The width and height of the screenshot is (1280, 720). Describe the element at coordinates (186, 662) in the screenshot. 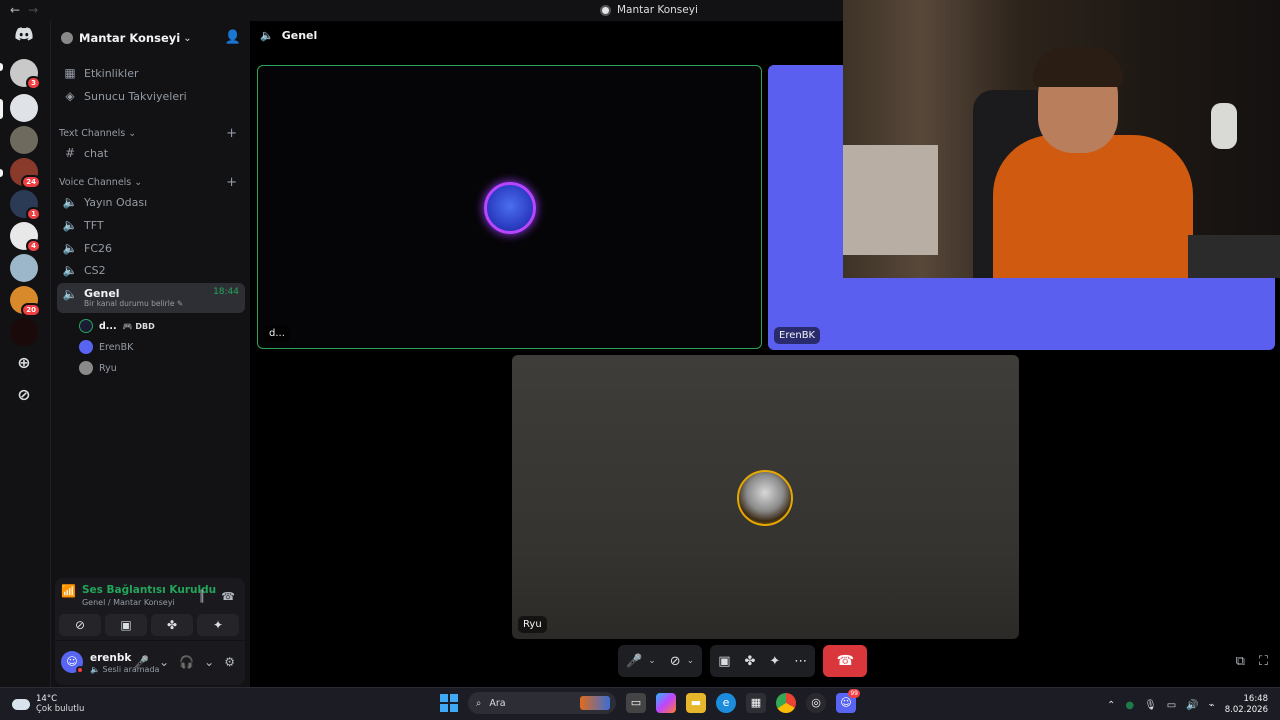

I see `headphones-icon: 🎧` at that location.